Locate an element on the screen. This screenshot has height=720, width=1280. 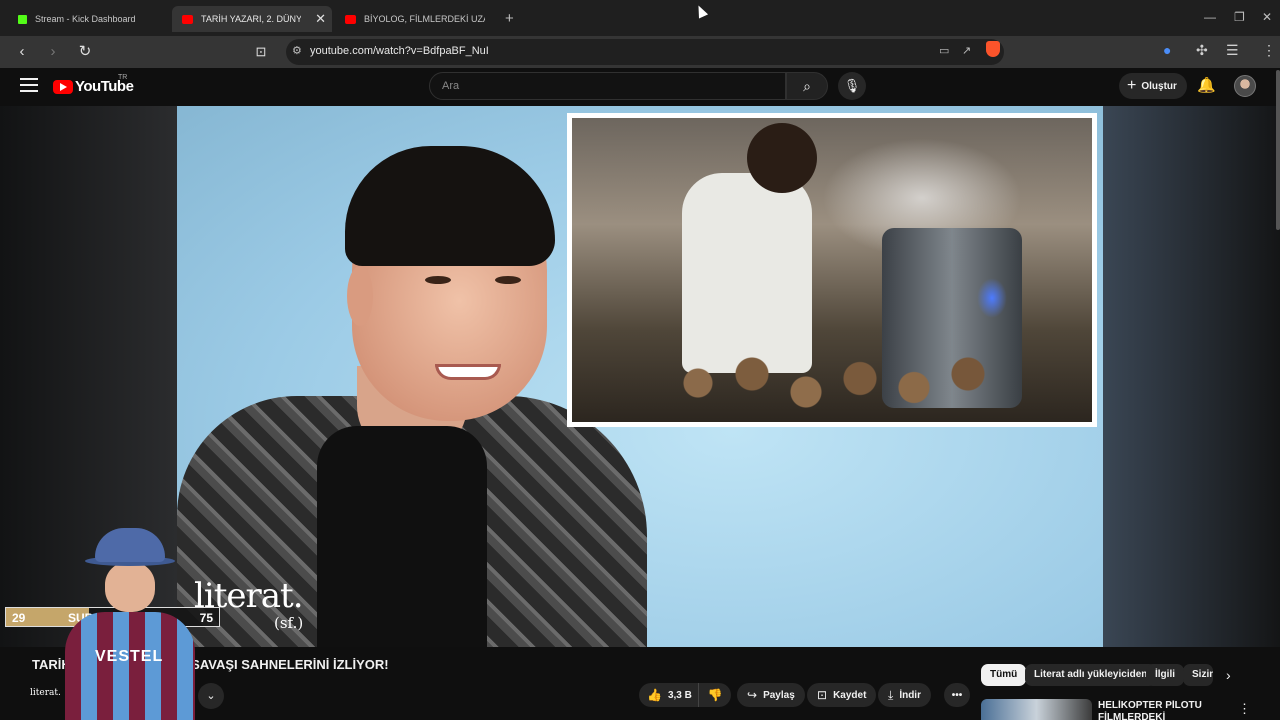
microphone-icon: 🎙 is located at coordinates (852, 85).